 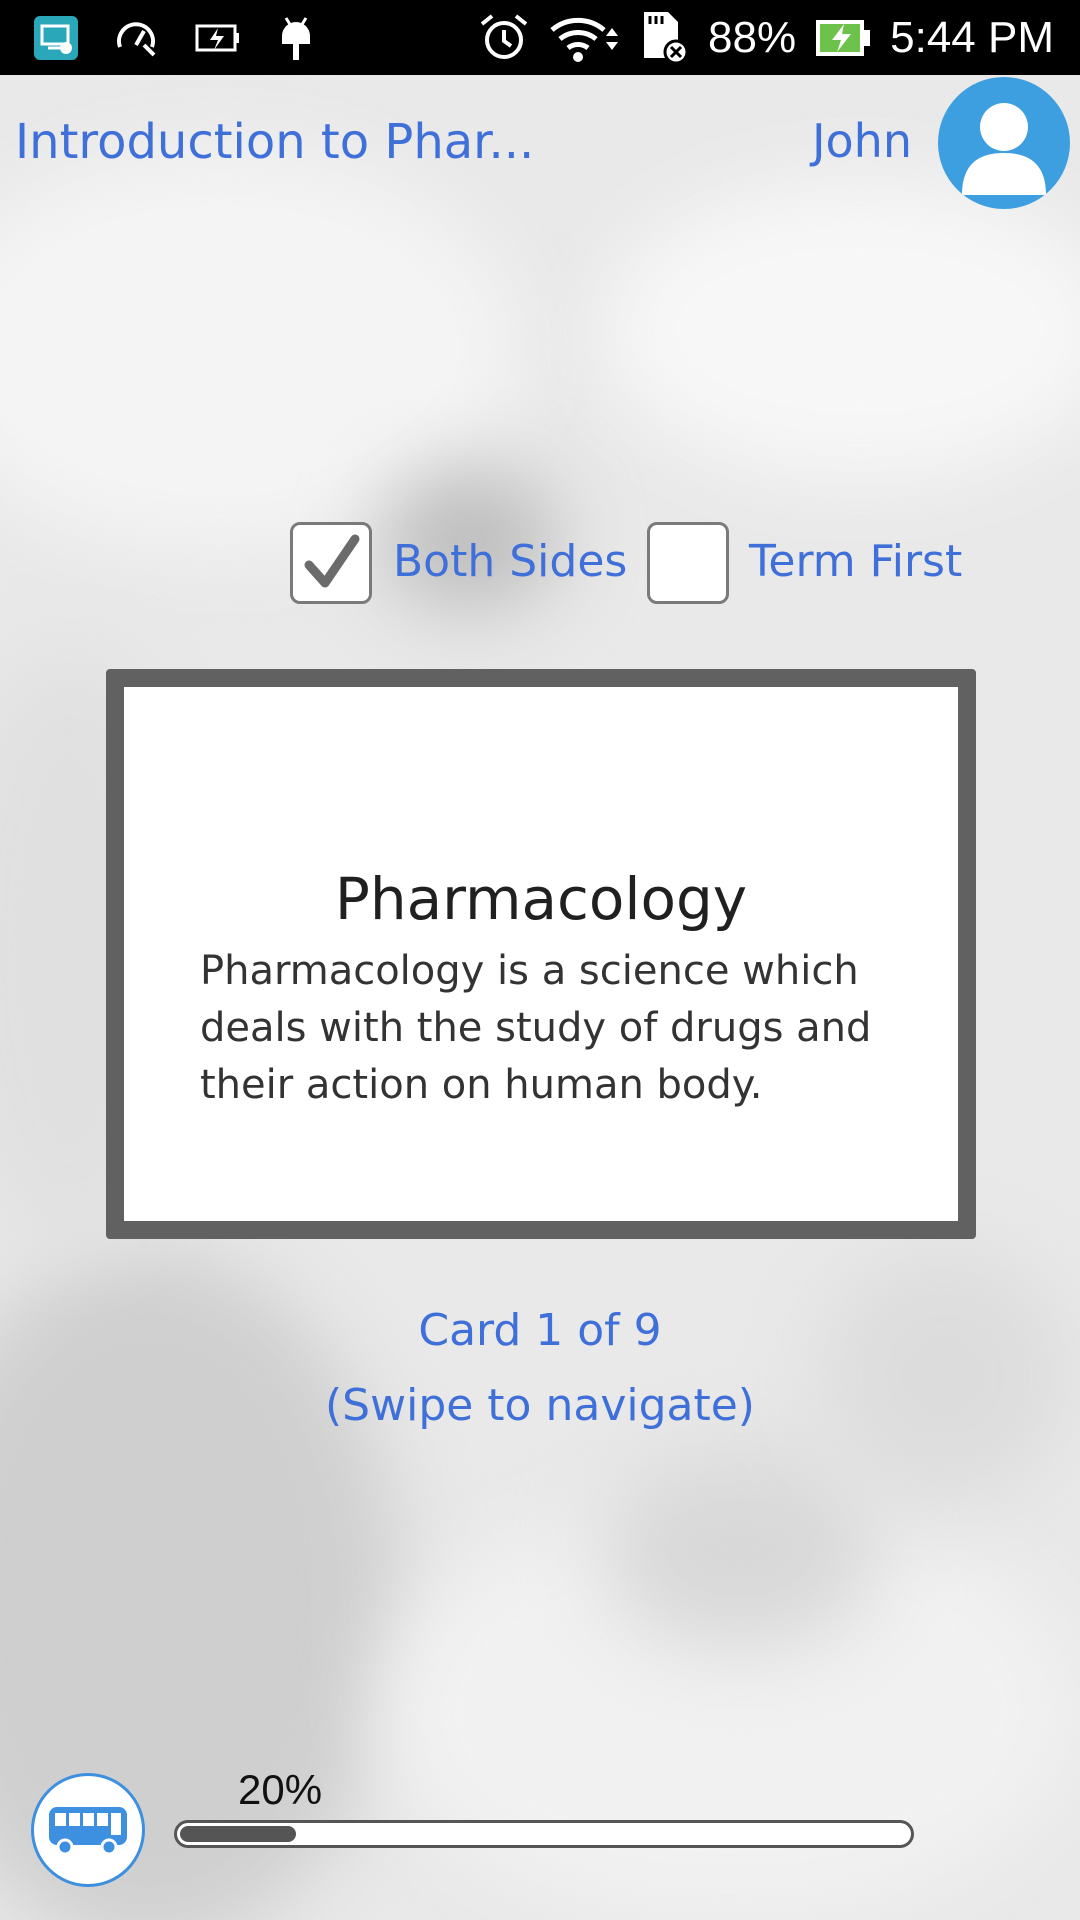 What do you see at coordinates (137, 38) in the screenshot?
I see `speed-boost-icon` at bounding box center [137, 38].